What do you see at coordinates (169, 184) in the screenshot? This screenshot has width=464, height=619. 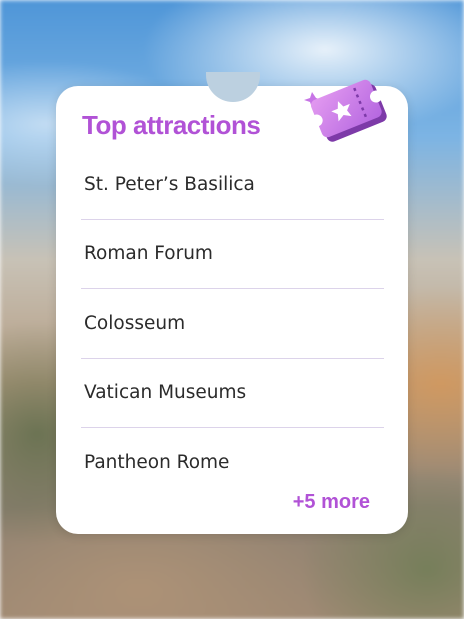 I see `list-item-label: St. Peter’s Basilica` at bounding box center [169, 184].